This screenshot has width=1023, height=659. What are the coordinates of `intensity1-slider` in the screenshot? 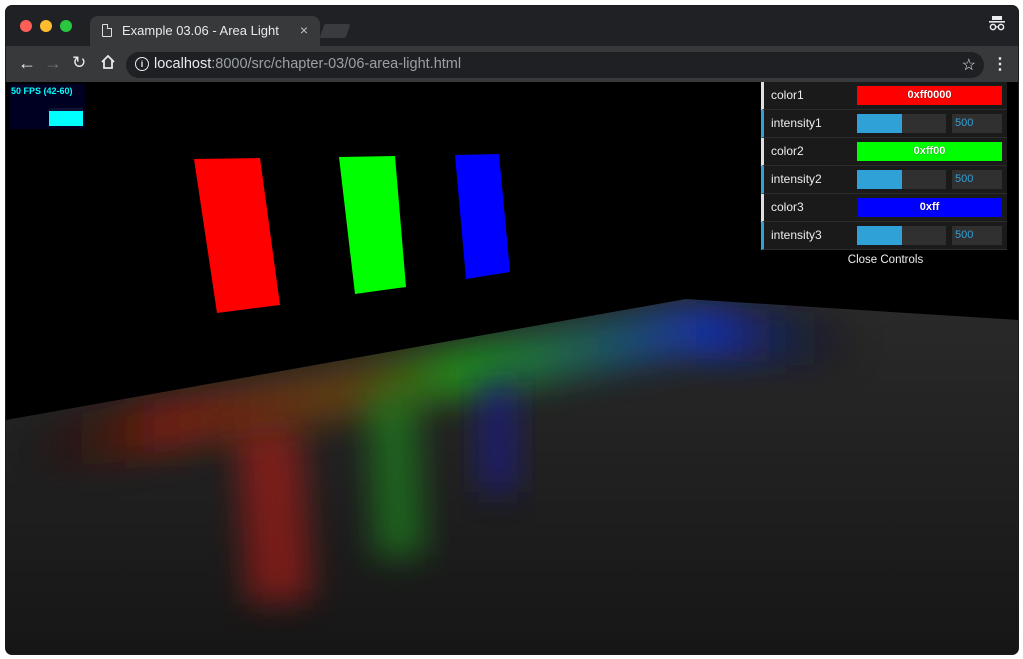 It's located at (901, 123).